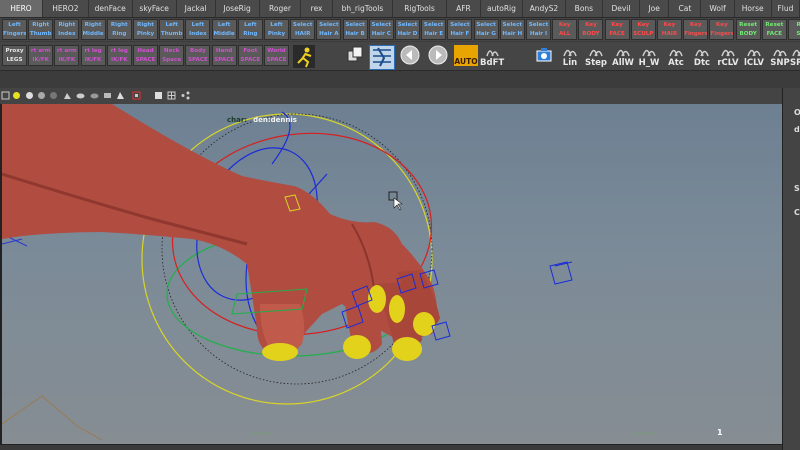  What do you see at coordinates (276, 55) in the screenshot?
I see `space-button-world-space: World SPACE` at bounding box center [276, 55].